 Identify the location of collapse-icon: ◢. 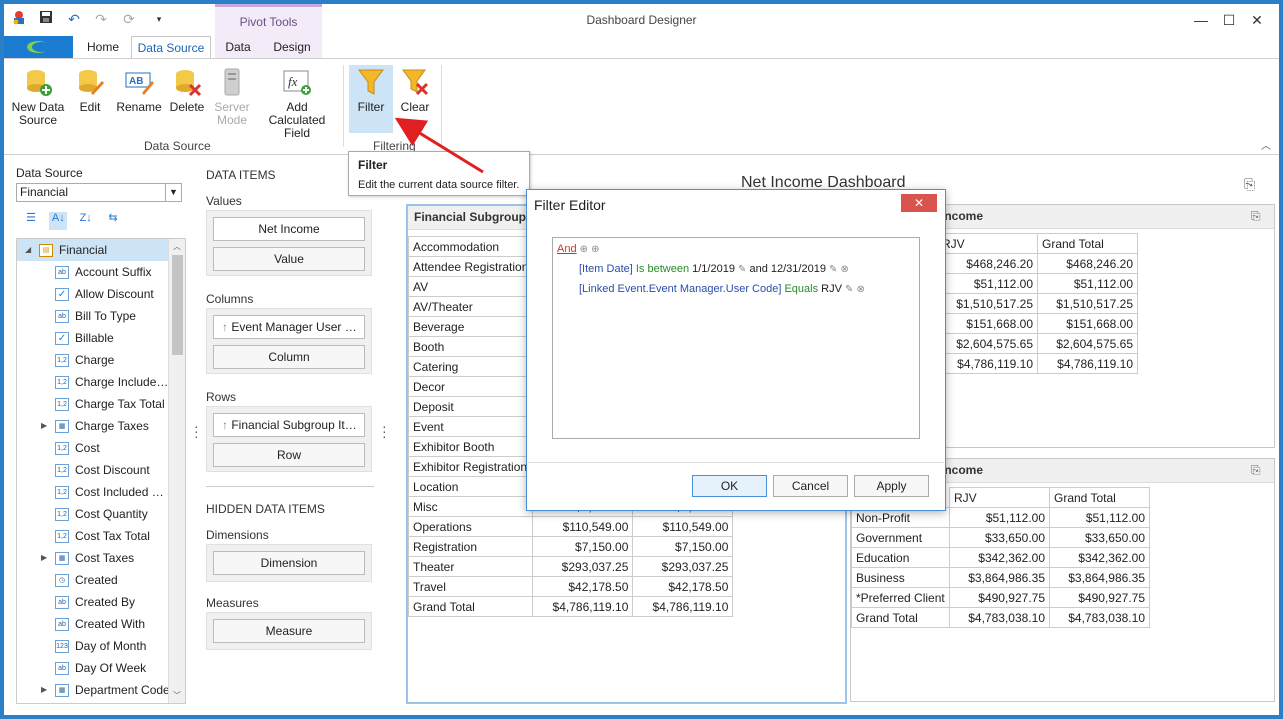
(30, 250).